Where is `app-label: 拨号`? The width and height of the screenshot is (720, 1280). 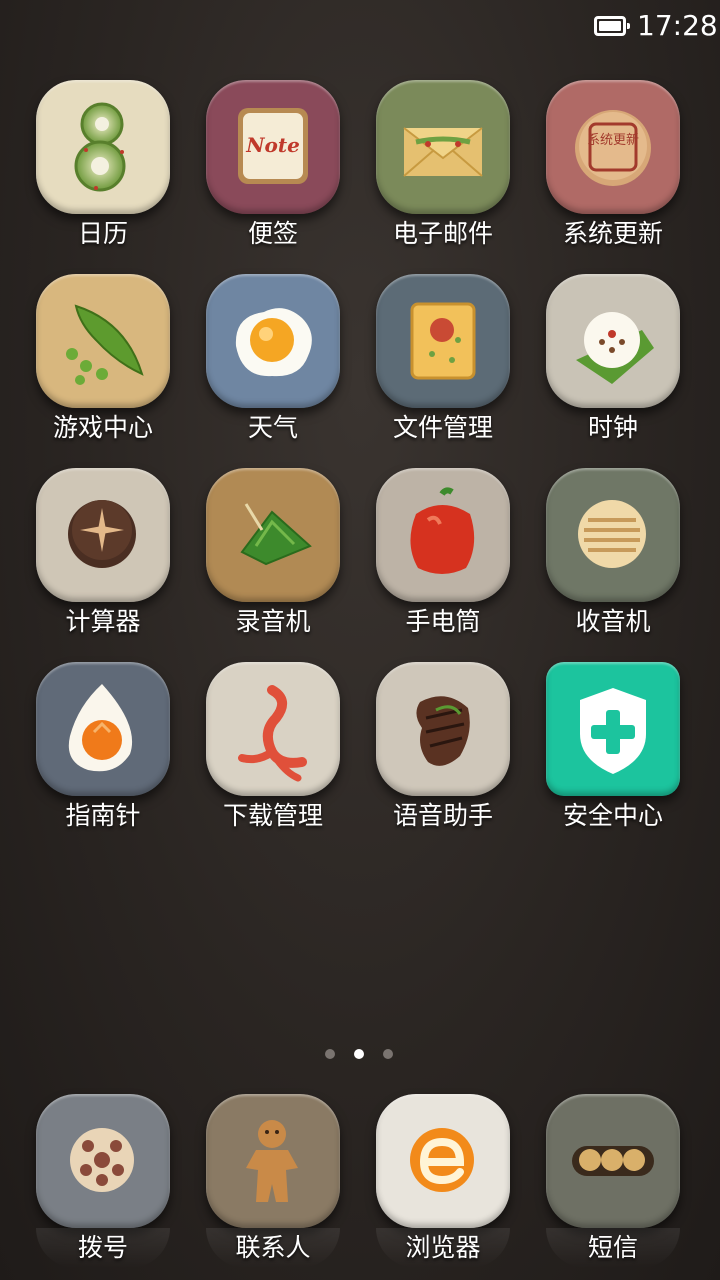
app-label: 拨号 is located at coordinates (102, 1247).